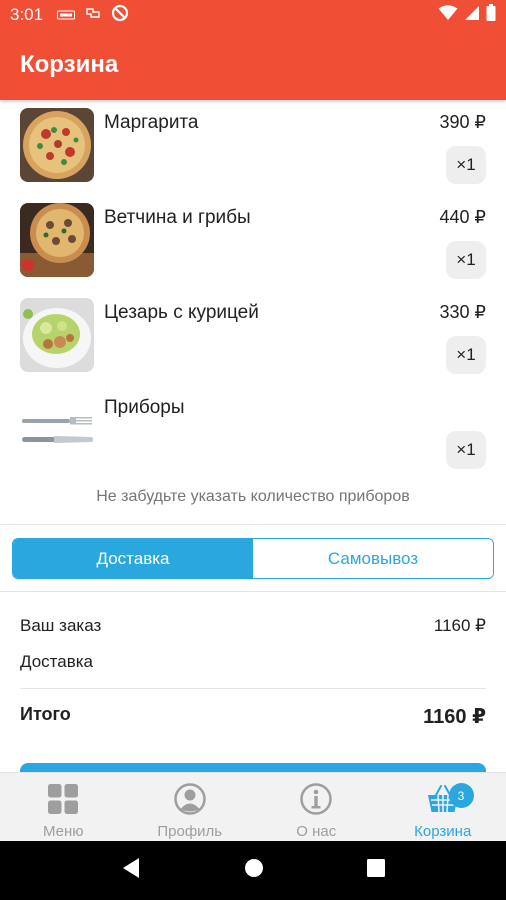  I want to click on nav-item-profile: Профиль, so click(190, 807).